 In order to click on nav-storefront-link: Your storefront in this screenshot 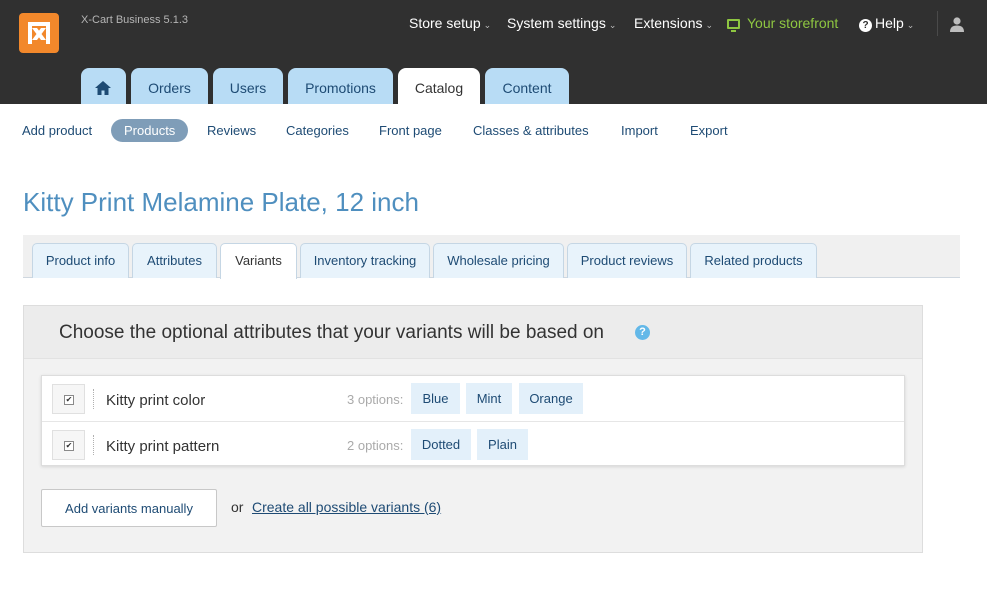, I will do `click(782, 24)`.